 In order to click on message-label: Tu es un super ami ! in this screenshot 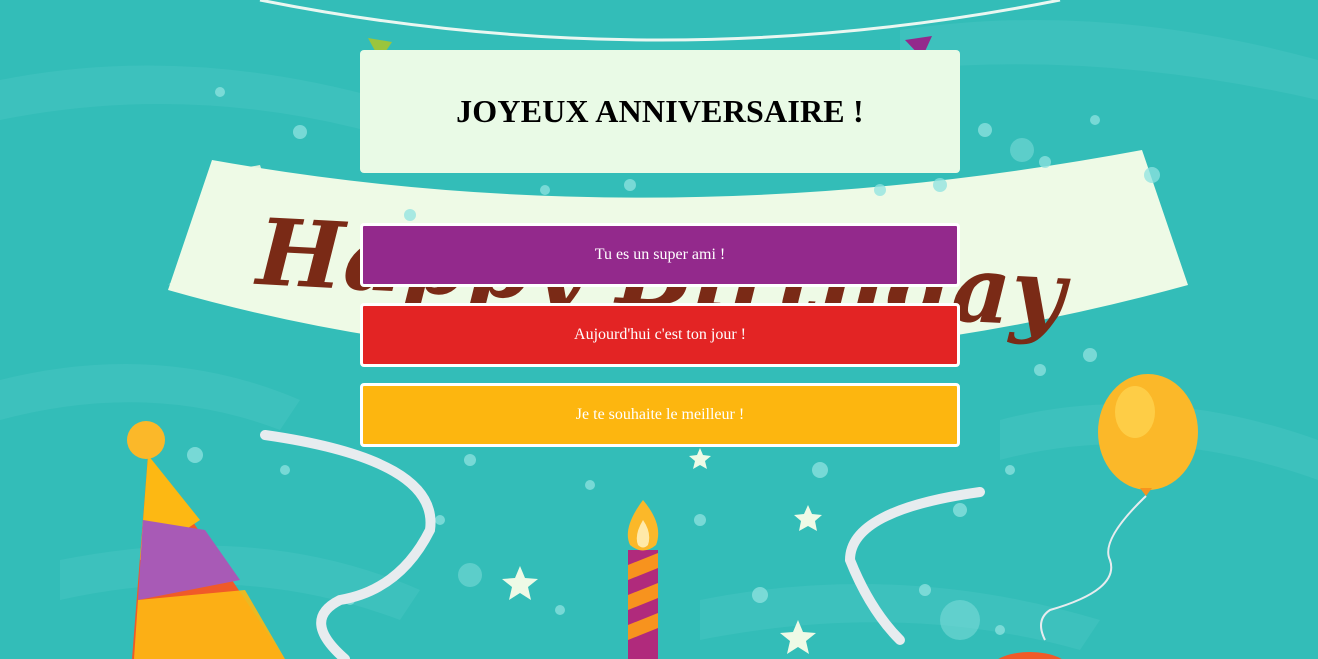, I will do `click(660, 254)`.